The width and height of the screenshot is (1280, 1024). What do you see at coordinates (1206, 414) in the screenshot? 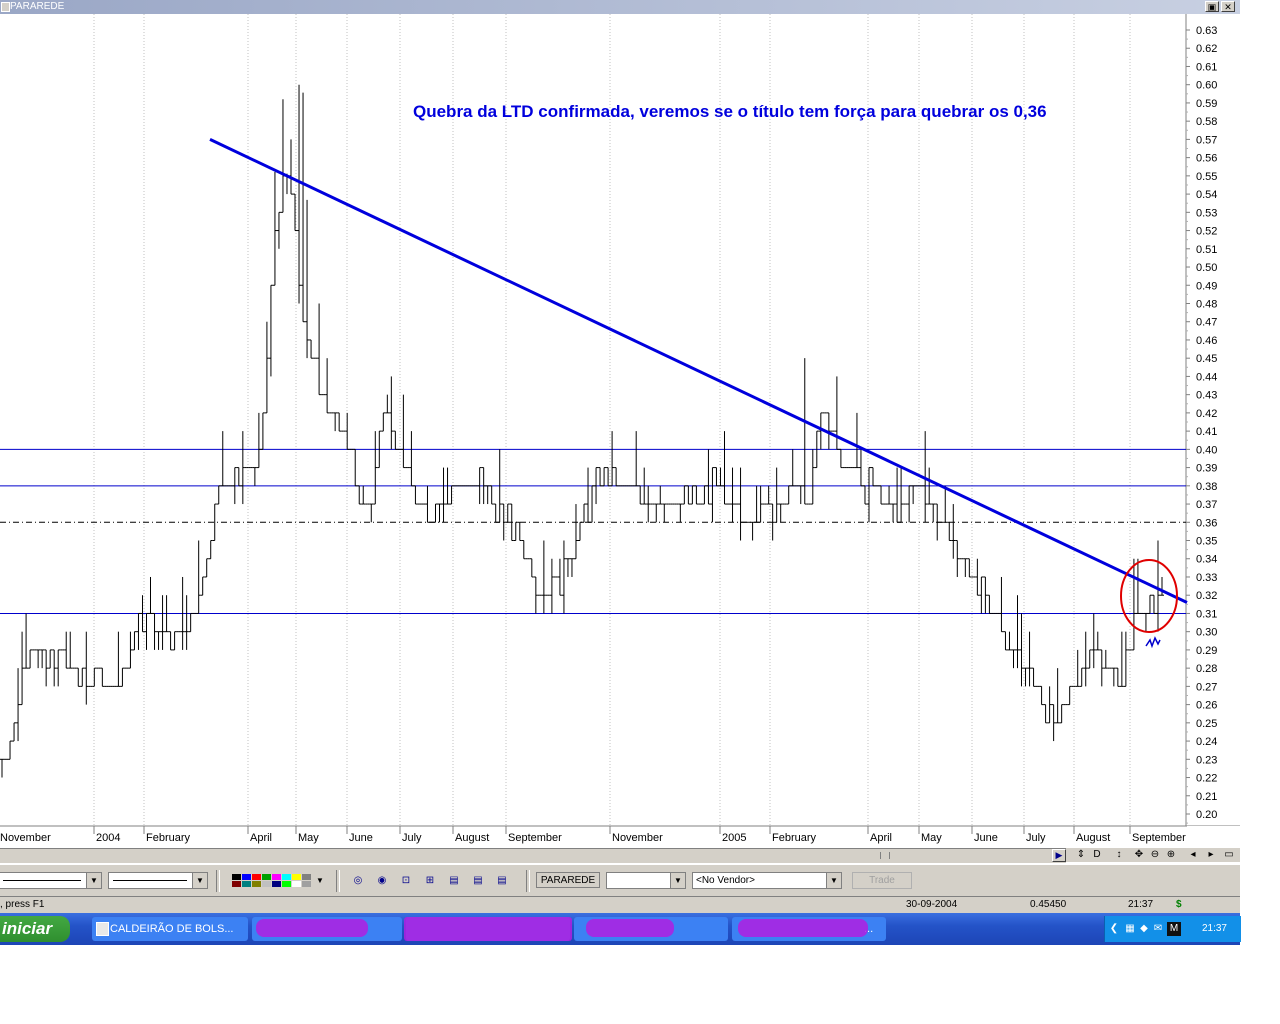
I see `y-tick-label: 0.42` at bounding box center [1206, 414].